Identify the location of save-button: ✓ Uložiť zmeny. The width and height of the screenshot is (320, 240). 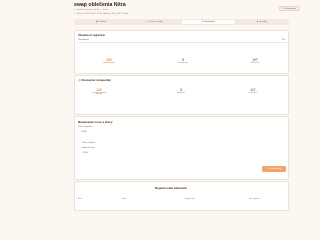
(274, 169).